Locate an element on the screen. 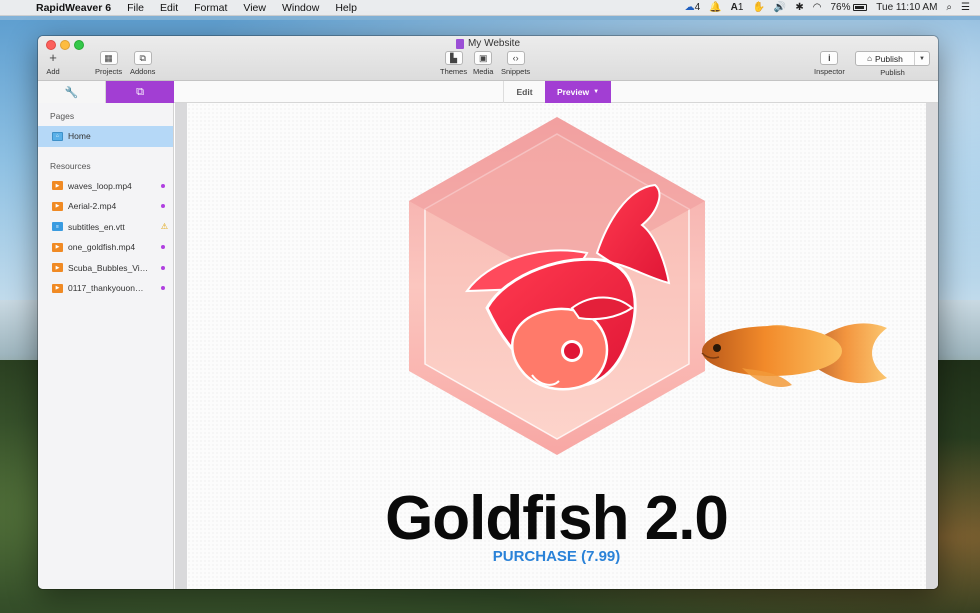 Image resolution: width=980 pixels, height=613 pixels. resource-item-waves-loop: ▶ waves_loop.mp4 is located at coordinates (105, 186).